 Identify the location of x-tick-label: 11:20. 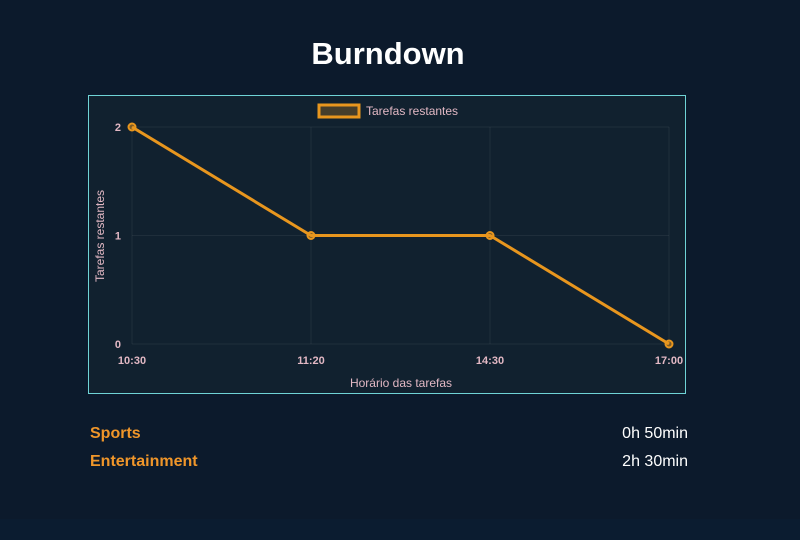
(311, 361).